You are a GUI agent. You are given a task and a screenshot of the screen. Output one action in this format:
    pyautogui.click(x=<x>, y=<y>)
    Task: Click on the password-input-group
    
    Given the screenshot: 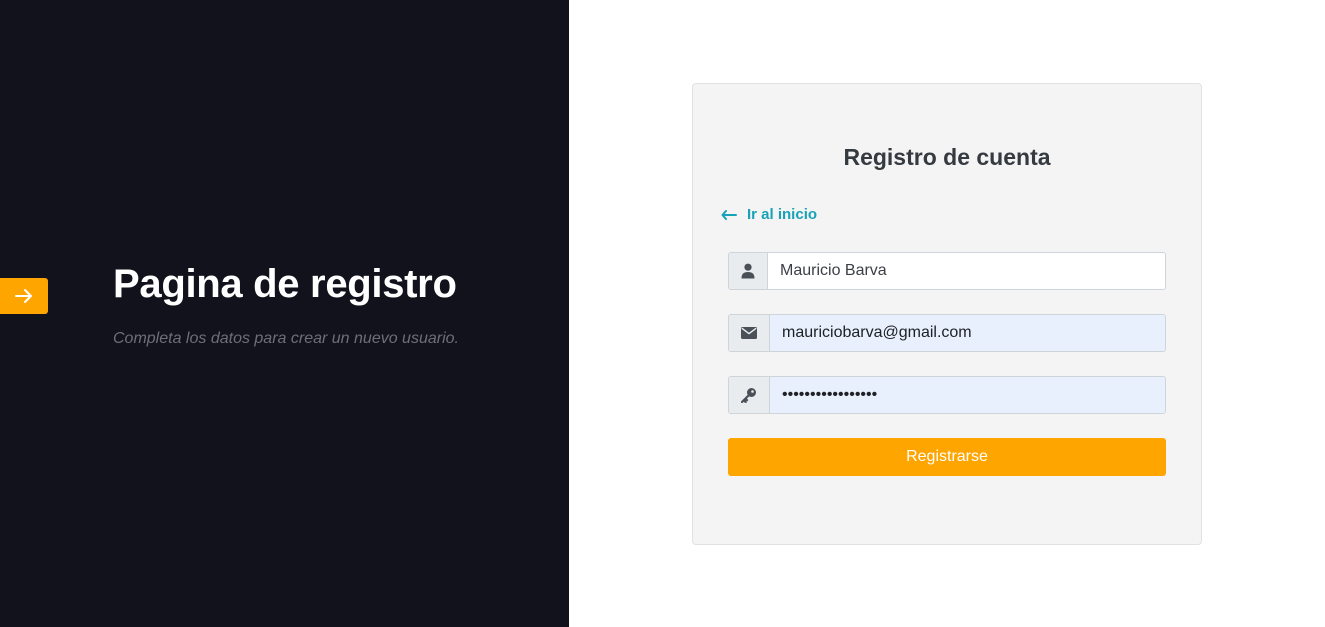 What is the action you would take?
    pyautogui.click(x=947, y=395)
    